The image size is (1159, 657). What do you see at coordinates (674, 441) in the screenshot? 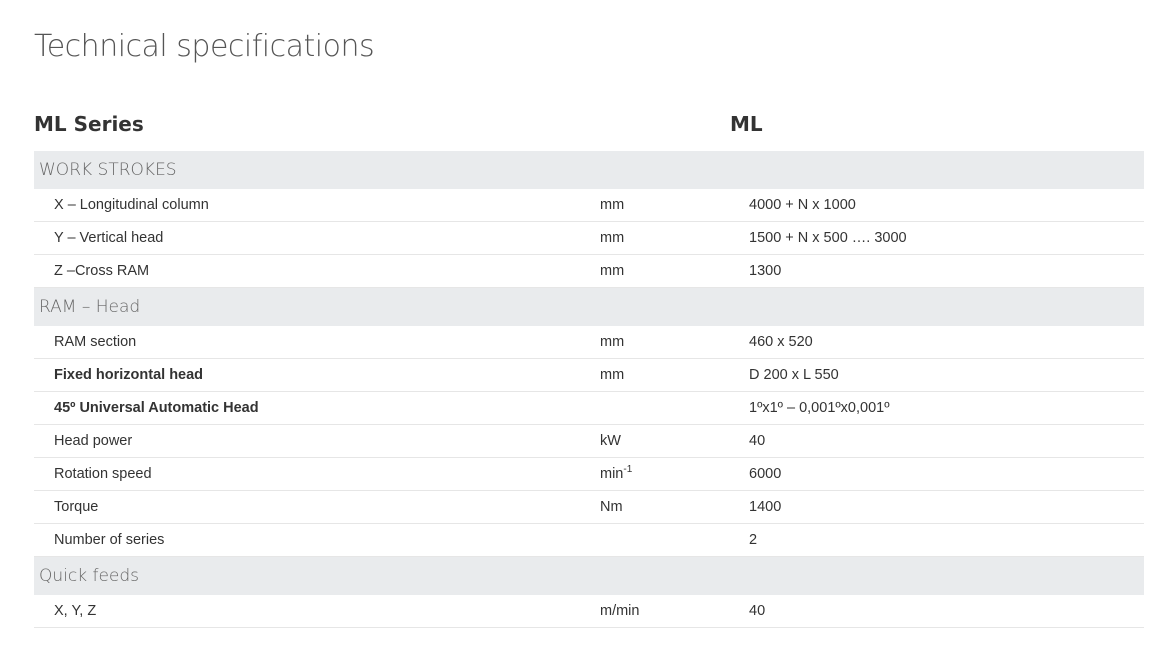
I see `spec-unit: kW` at bounding box center [674, 441].